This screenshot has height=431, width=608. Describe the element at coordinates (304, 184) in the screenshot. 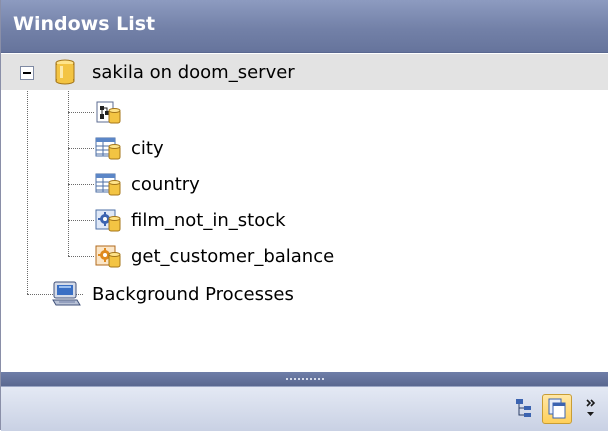

I see `tree-item-country: country` at that location.